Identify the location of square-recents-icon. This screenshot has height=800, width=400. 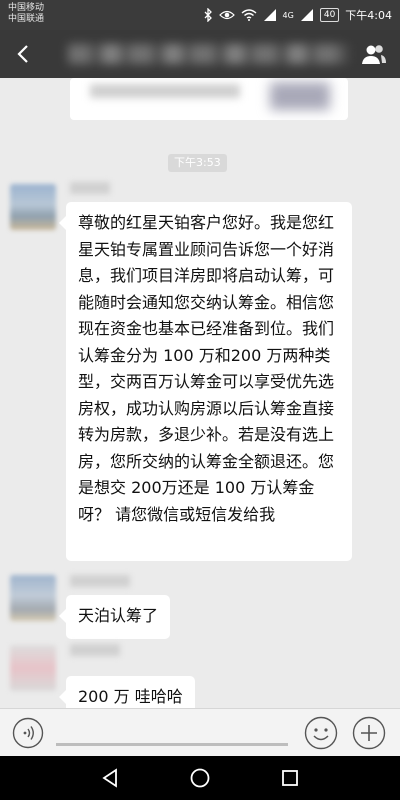
(290, 778).